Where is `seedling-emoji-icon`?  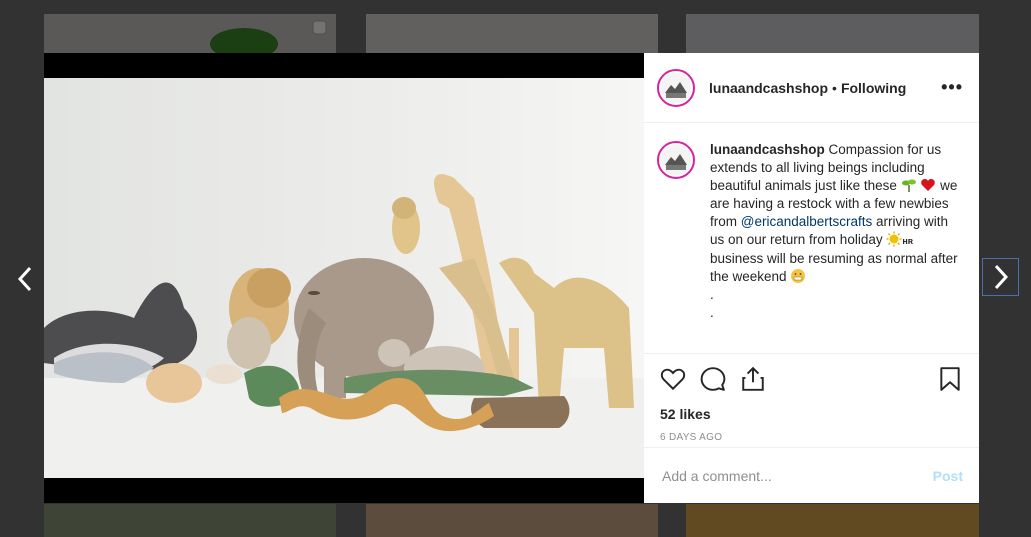 seedling-emoji-icon is located at coordinates (908, 185).